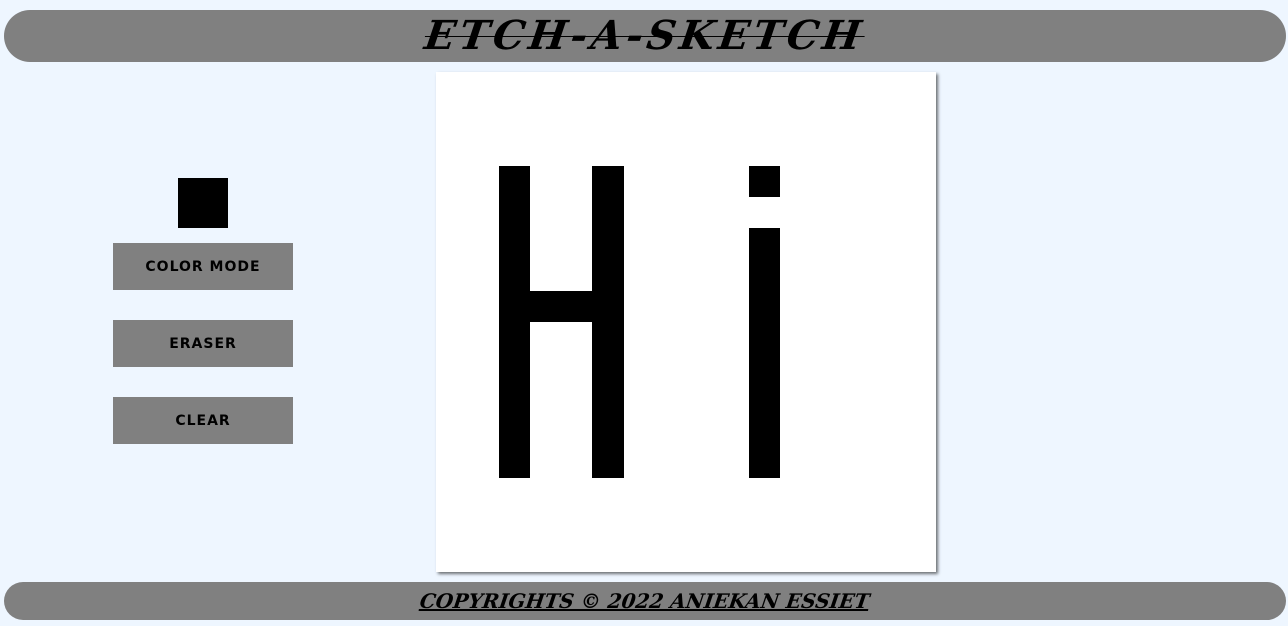 Image resolution: width=1288 pixels, height=626 pixels. I want to click on drawn-stroke-i-stem, so click(764, 353).